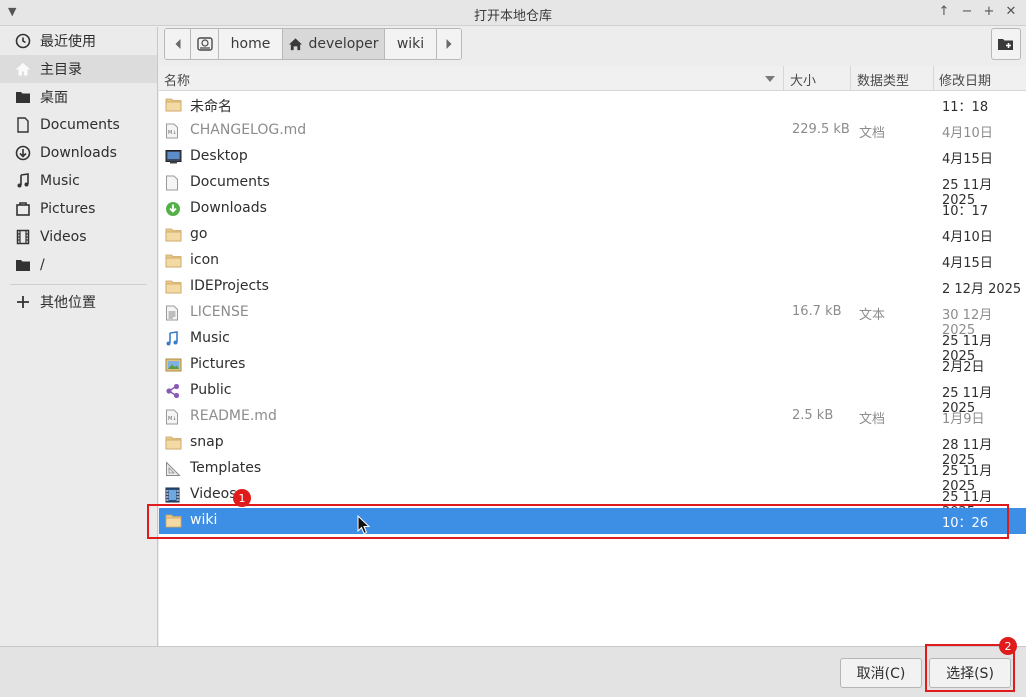 Image resolution: width=1026 pixels, height=697 pixels. Describe the element at coordinates (23, 125) in the screenshot. I see `document-icon` at that location.